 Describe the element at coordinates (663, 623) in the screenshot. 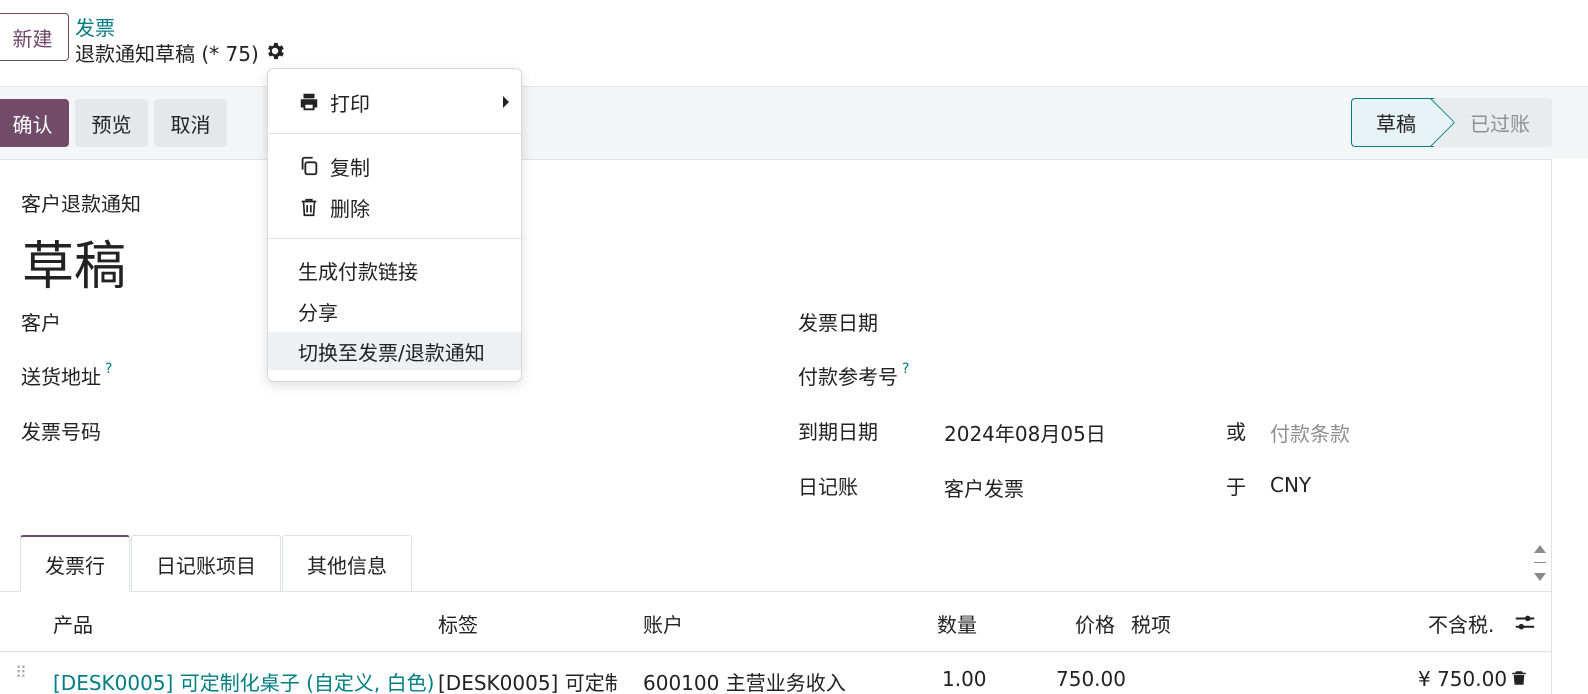

I see `column-header-account: 账户` at that location.